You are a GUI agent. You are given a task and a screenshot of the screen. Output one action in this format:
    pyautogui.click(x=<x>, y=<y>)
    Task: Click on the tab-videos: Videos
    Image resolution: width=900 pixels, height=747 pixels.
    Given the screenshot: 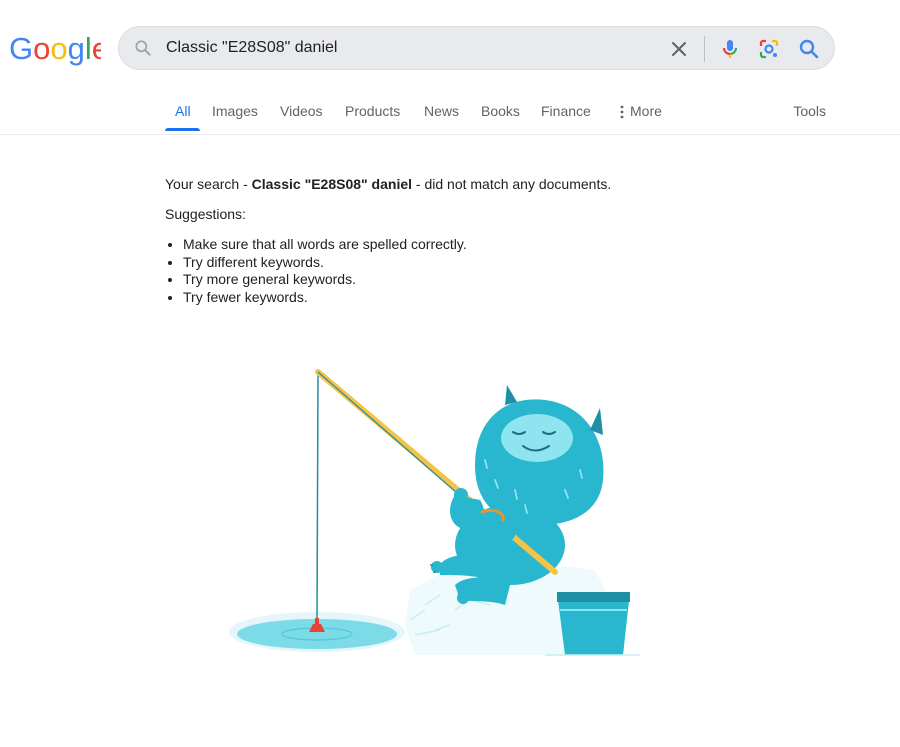 What is the action you would take?
    pyautogui.click(x=301, y=111)
    